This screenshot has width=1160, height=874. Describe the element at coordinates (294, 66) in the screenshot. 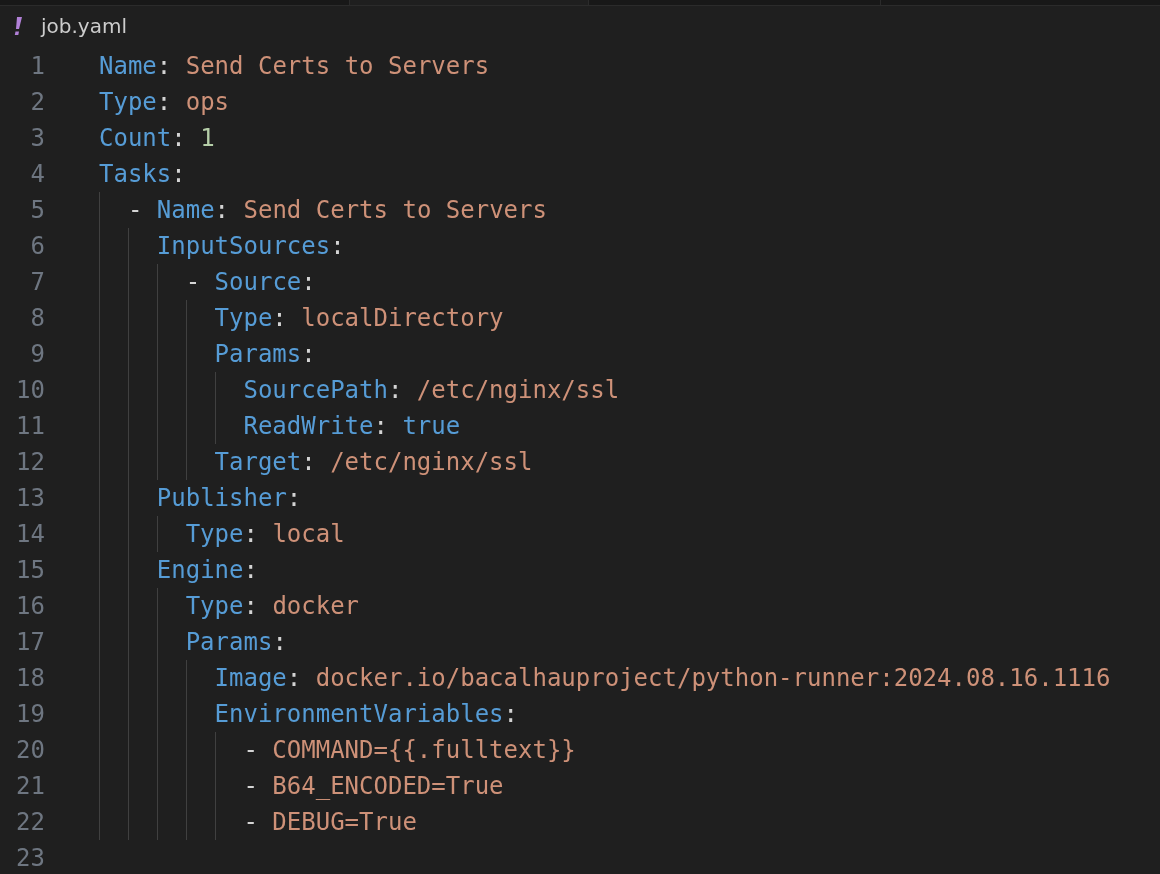

I see `code-line: Name: Send Certs to Servers` at that location.